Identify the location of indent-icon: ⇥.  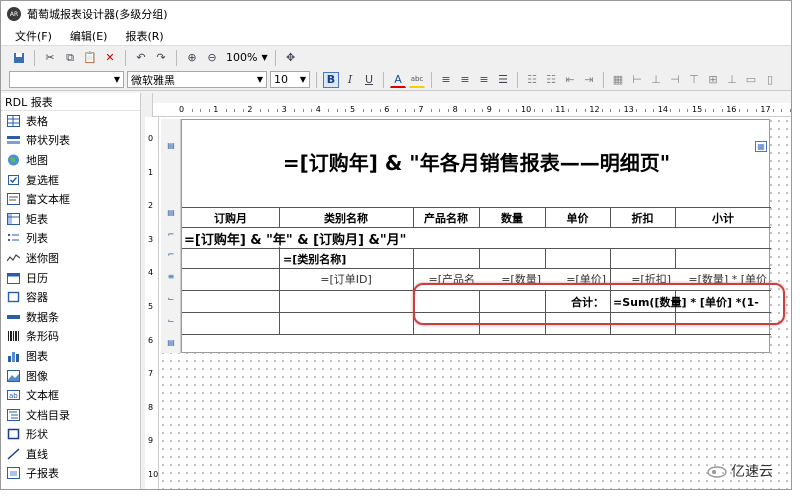
(589, 80).